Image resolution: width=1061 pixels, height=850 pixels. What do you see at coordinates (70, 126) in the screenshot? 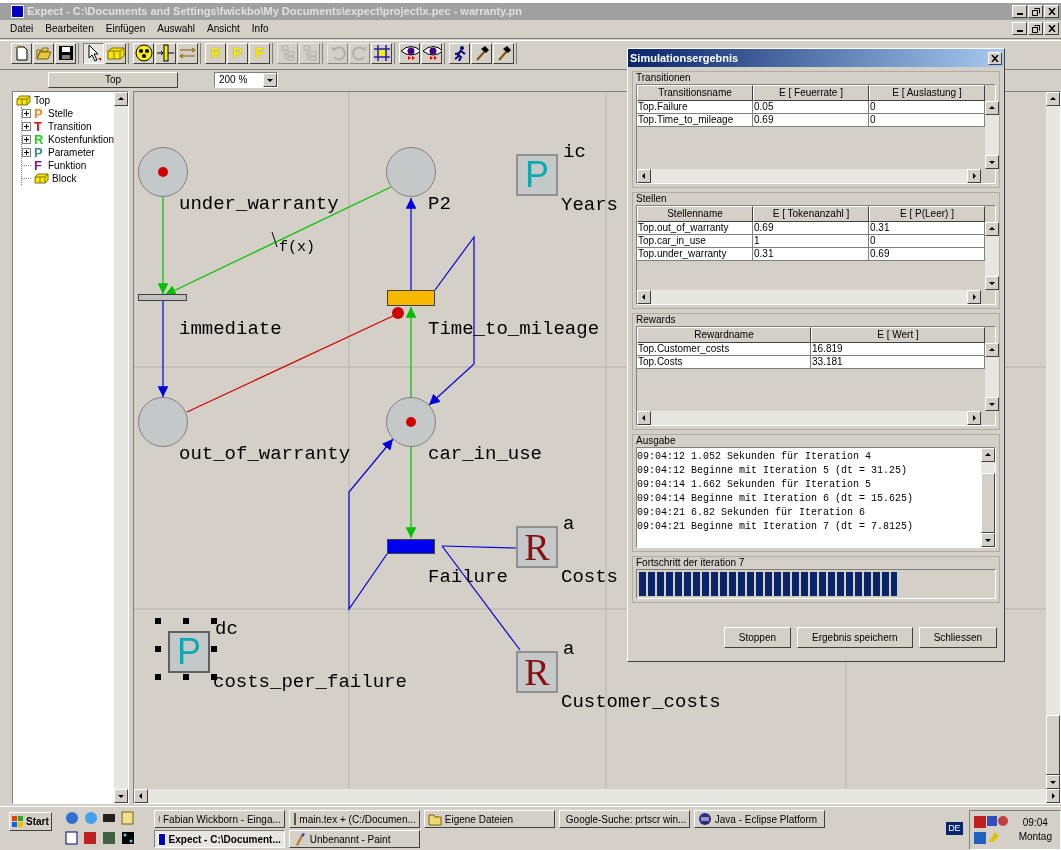
I see `tree-item: Transition` at bounding box center [70, 126].